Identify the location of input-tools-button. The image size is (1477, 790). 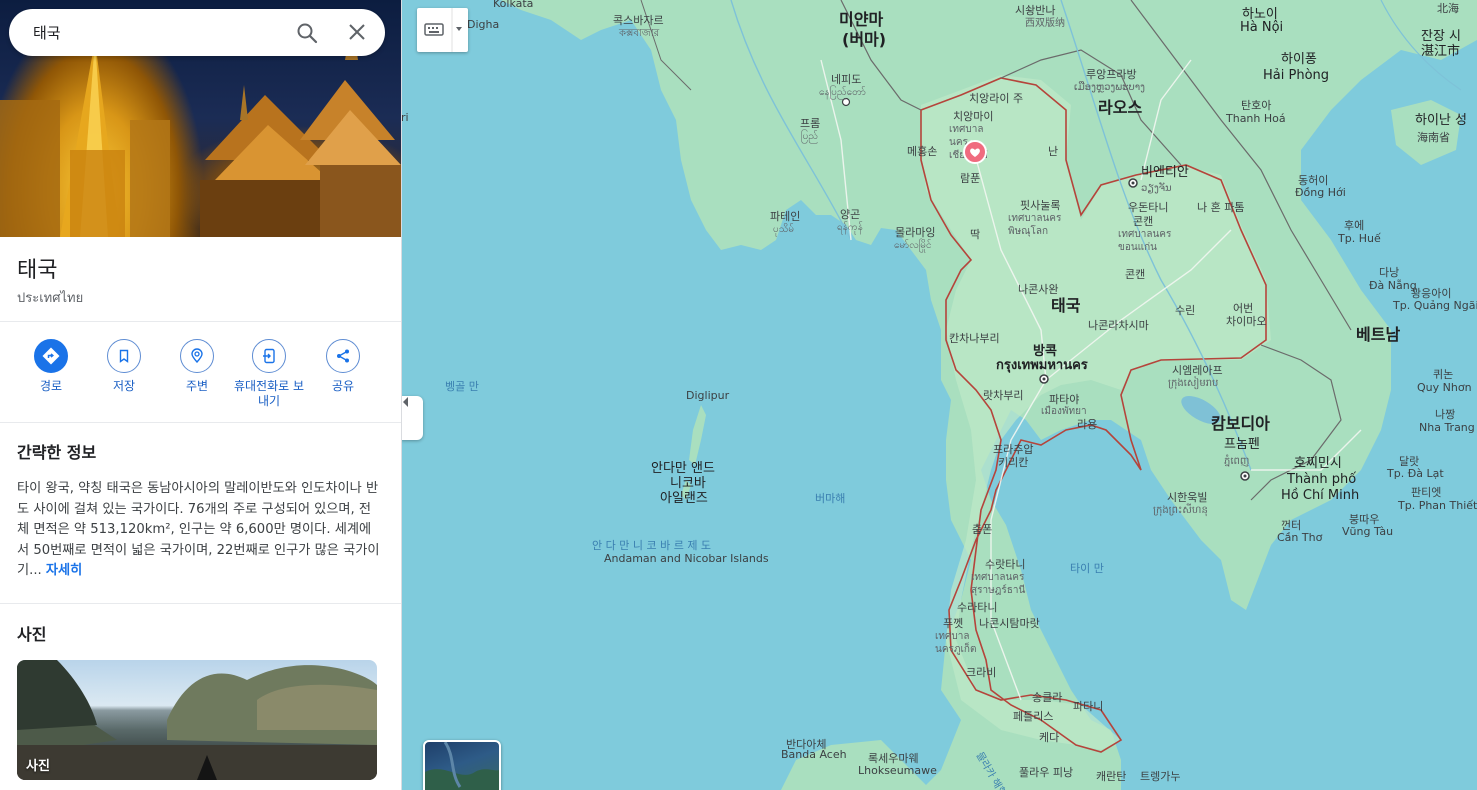
(442, 30).